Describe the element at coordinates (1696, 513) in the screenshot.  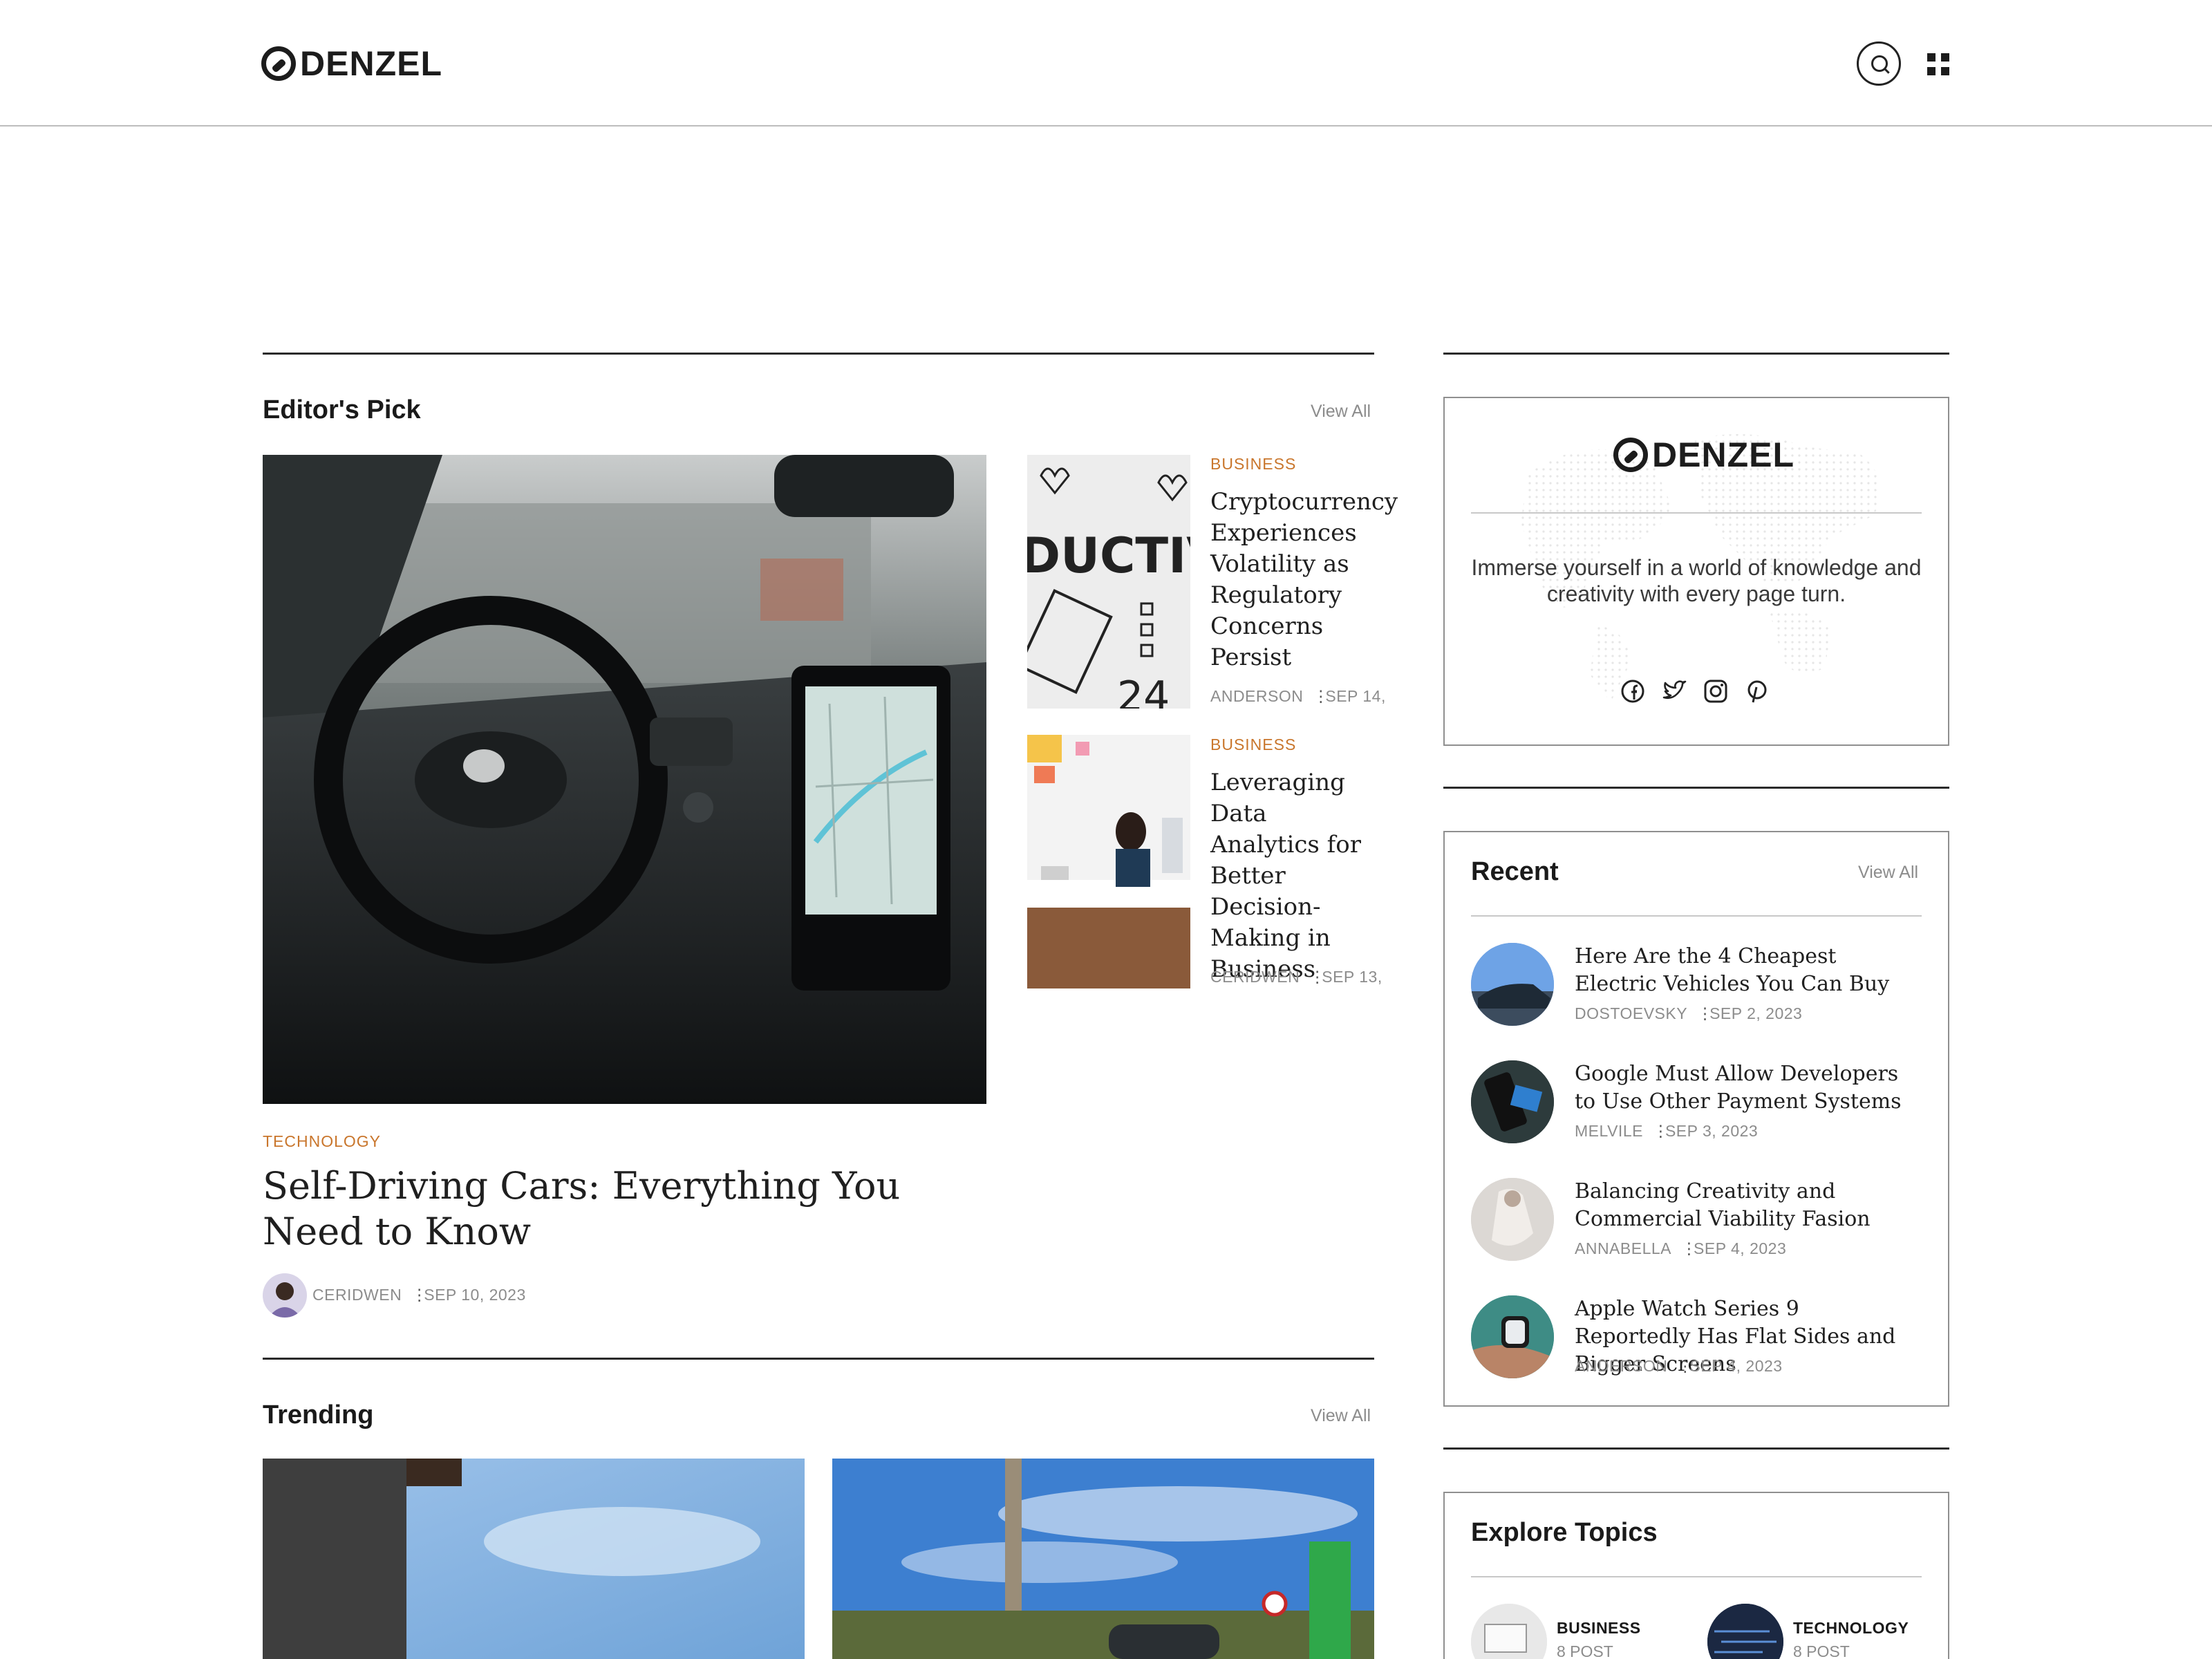
I see `about-divider` at that location.